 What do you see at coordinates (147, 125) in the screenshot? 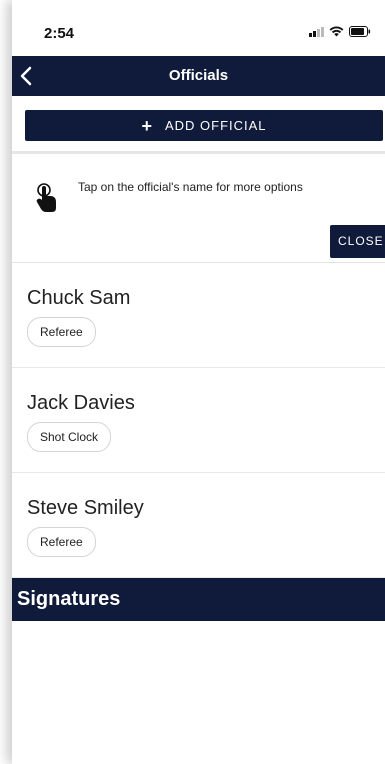
I see `plus-icon: +` at bounding box center [147, 125].